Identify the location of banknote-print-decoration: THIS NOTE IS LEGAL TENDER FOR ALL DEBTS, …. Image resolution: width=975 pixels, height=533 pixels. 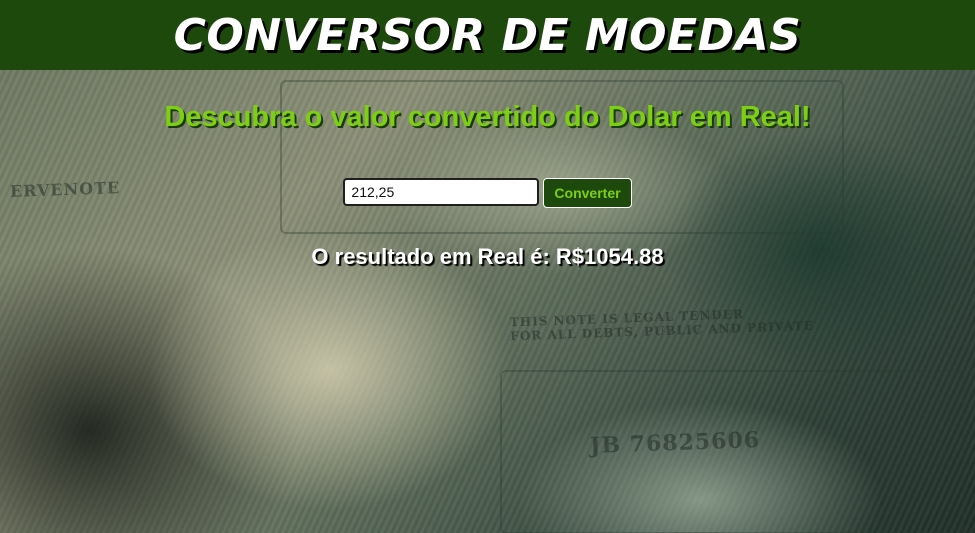
(662, 325).